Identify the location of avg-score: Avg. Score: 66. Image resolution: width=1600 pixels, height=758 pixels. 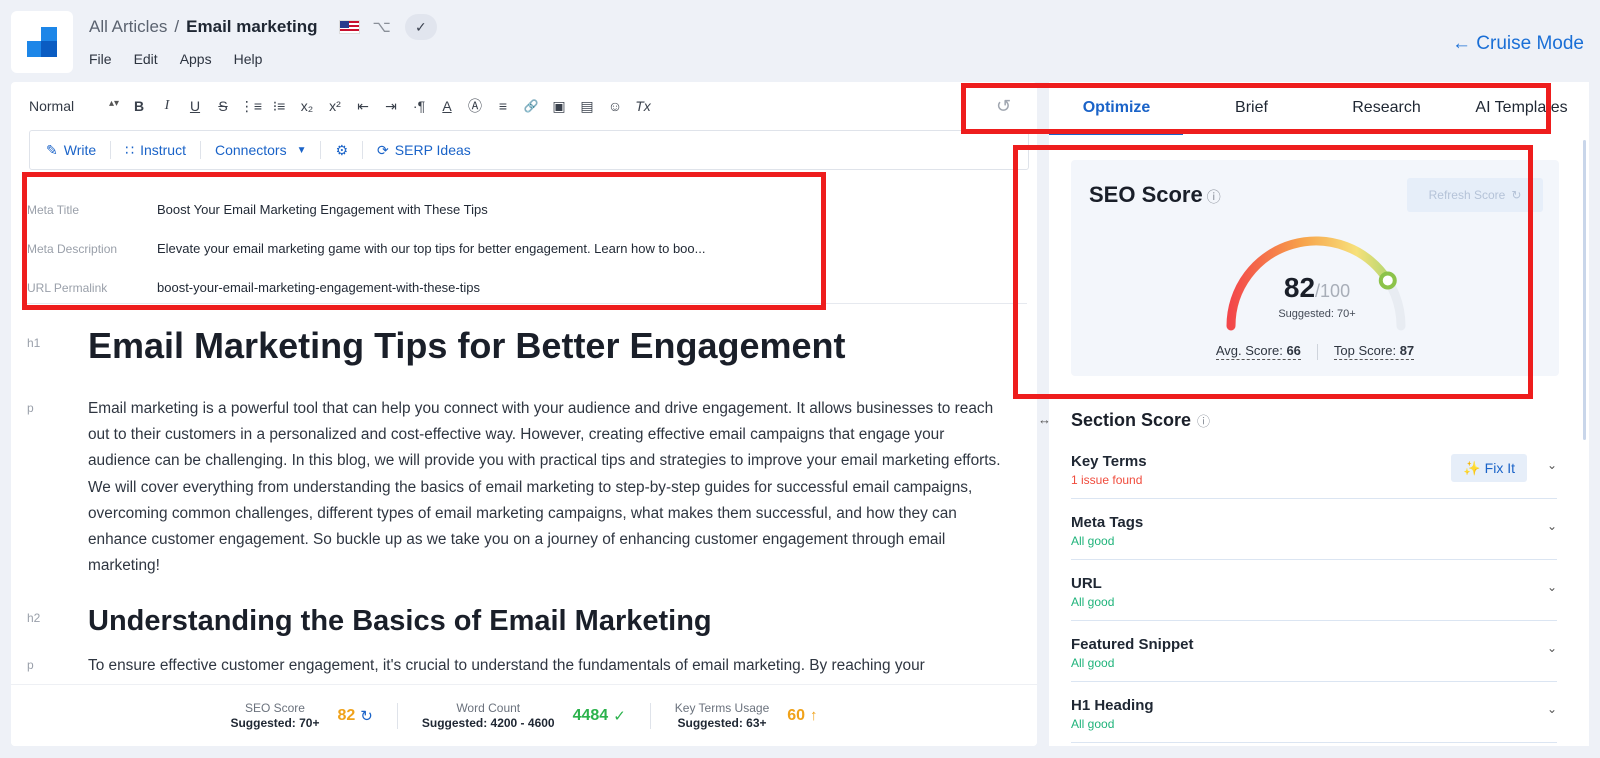
(1258, 351).